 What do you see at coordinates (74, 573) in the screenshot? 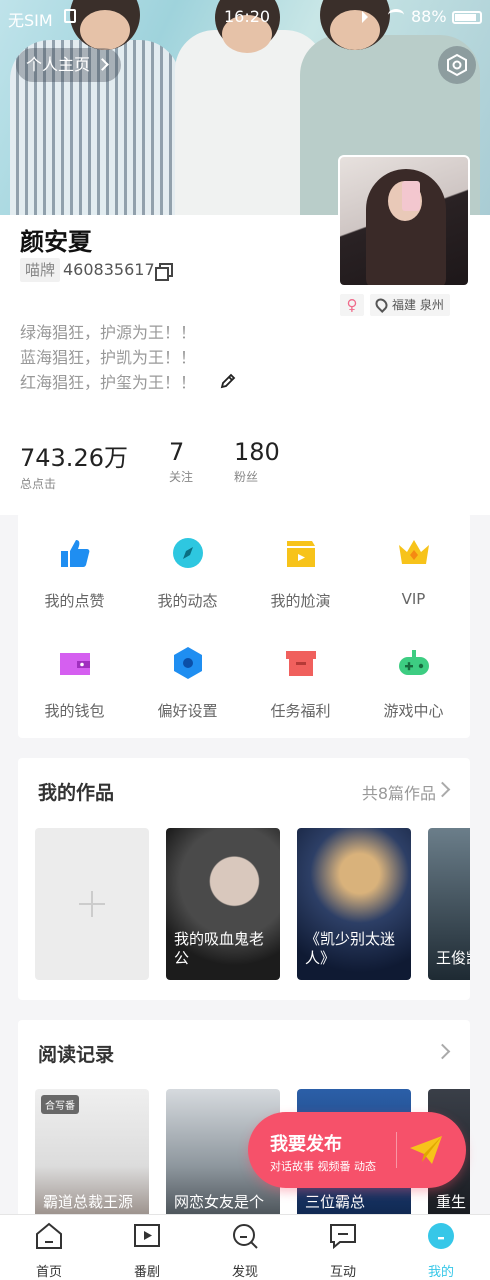
I see `menu-item-likes: 我的点赞` at bounding box center [74, 573].